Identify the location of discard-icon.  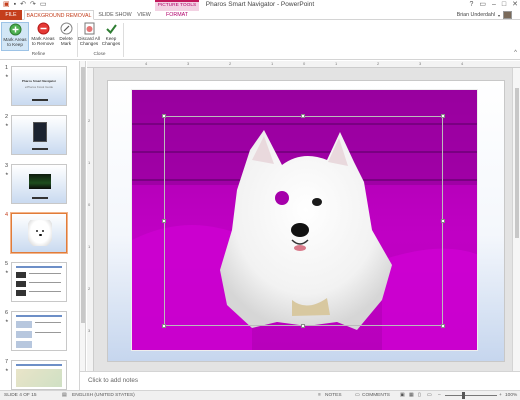
(89, 28).